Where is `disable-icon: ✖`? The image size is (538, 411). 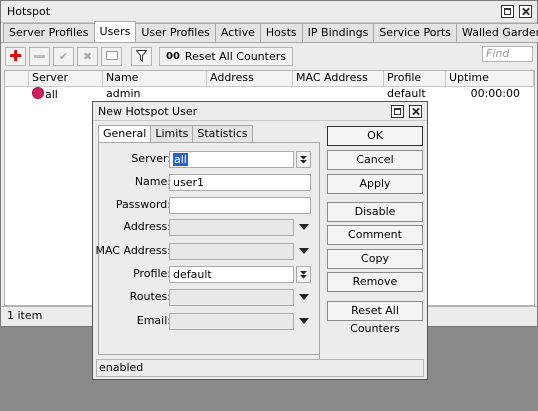
disable-icon: ✖ is located at coordinates (87, 56).